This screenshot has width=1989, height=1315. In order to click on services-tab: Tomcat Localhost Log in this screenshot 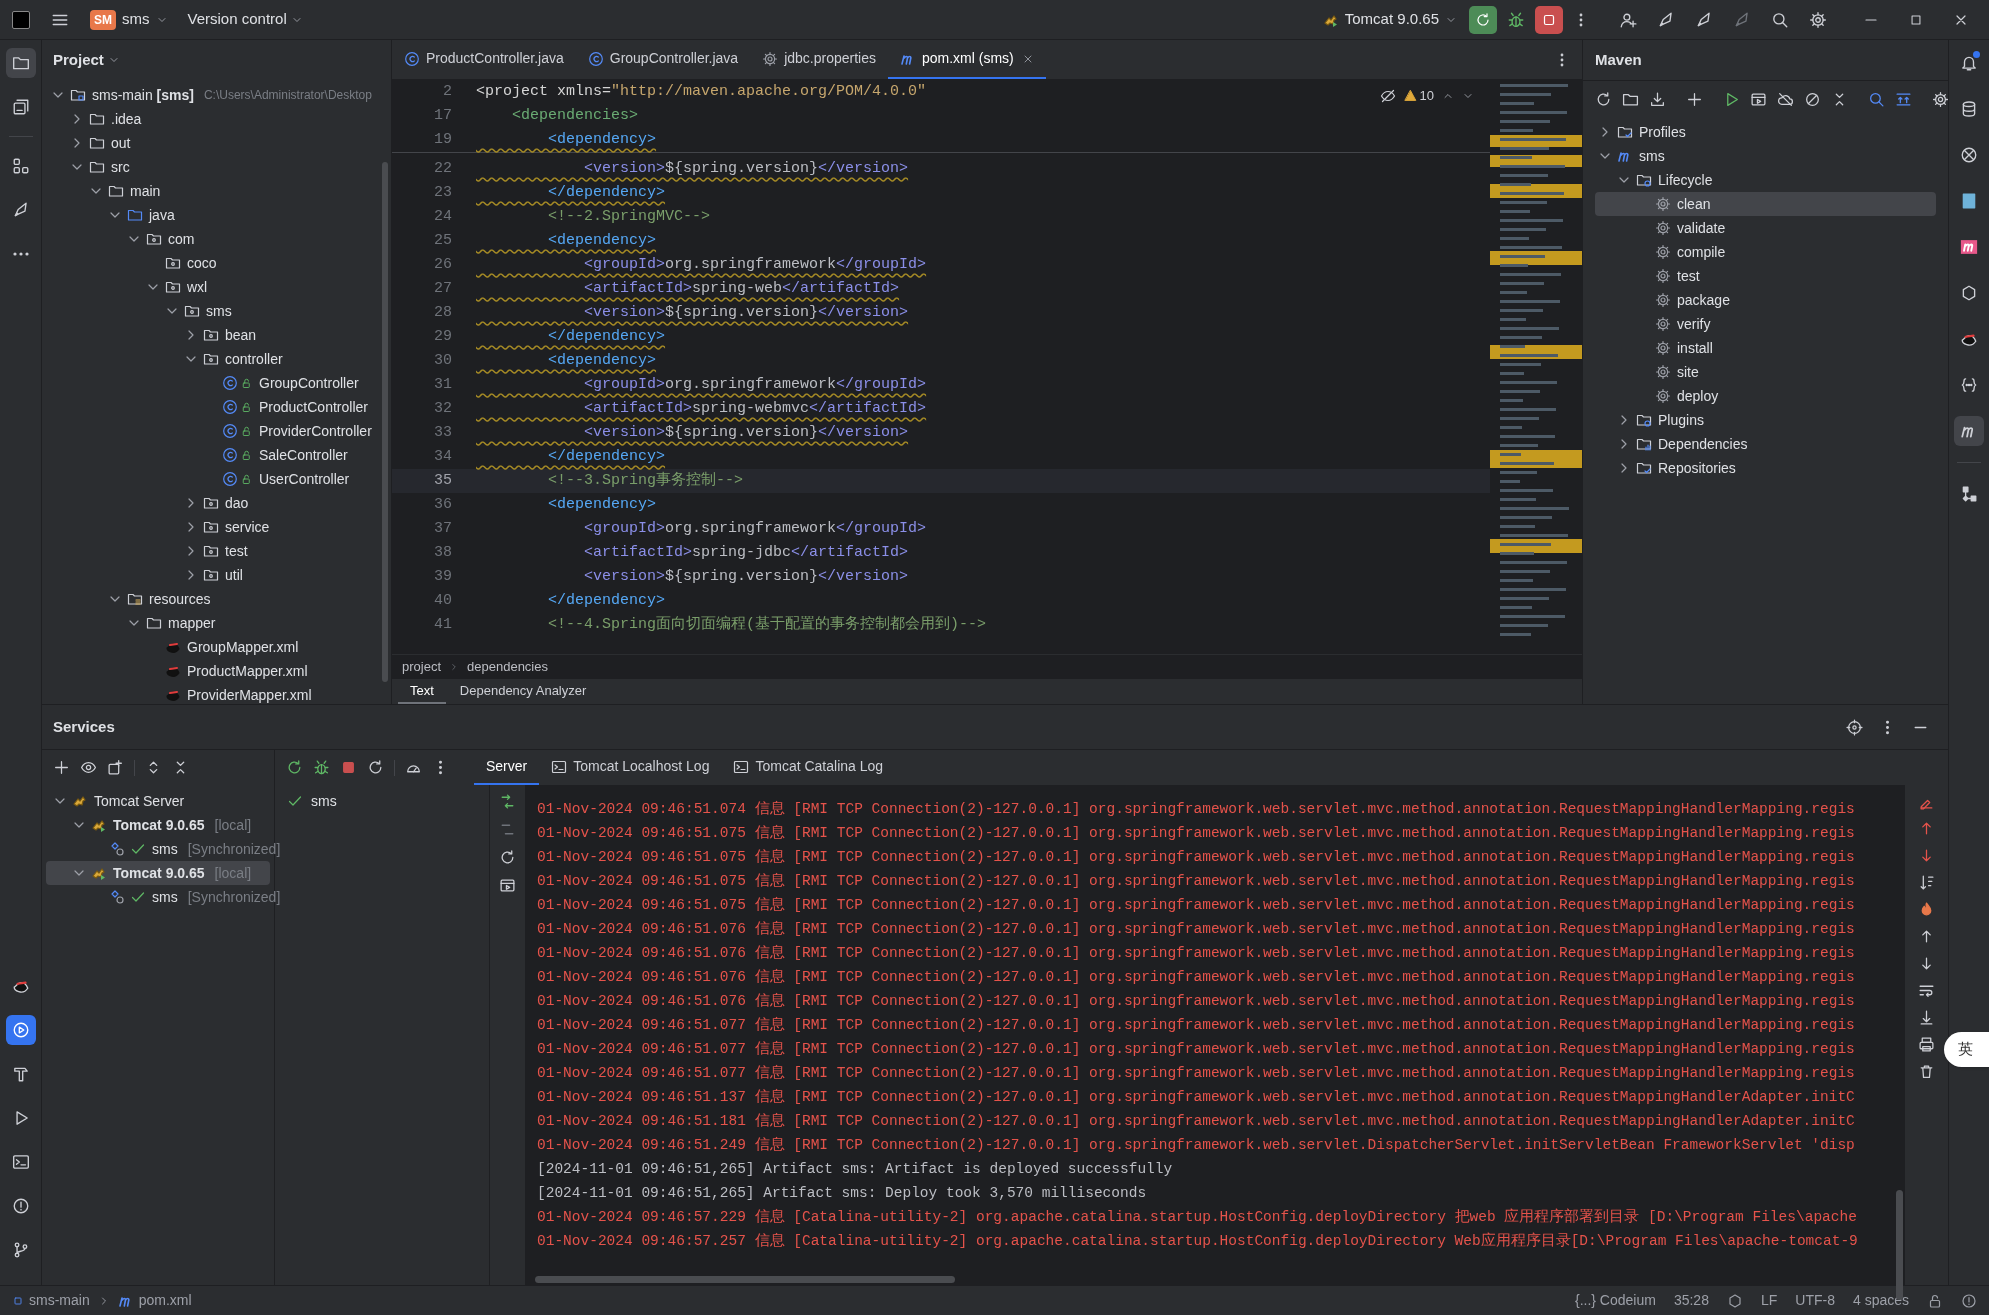, I will do `click(630, 767)`.